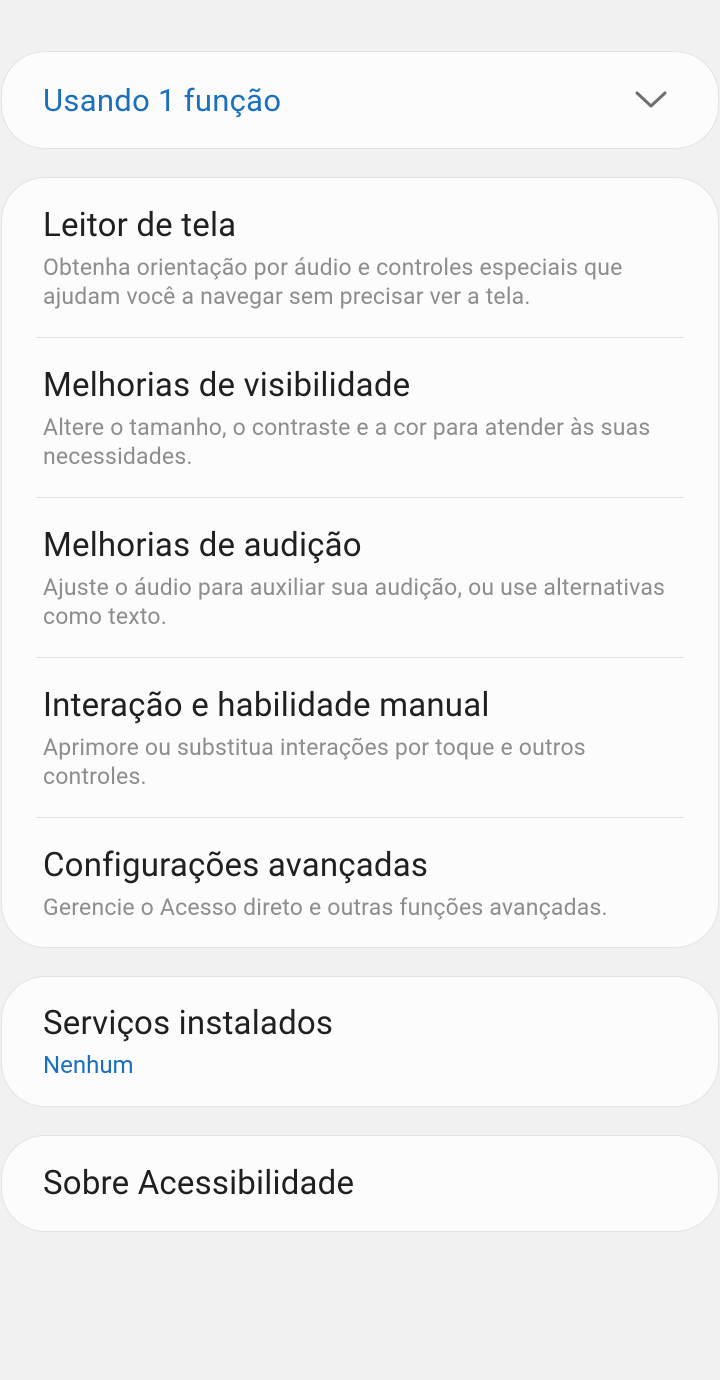  Describe the element at coordinates (202, 545) in the screenshot. I see `menu-item-title: Melhorias de audição` at that location.